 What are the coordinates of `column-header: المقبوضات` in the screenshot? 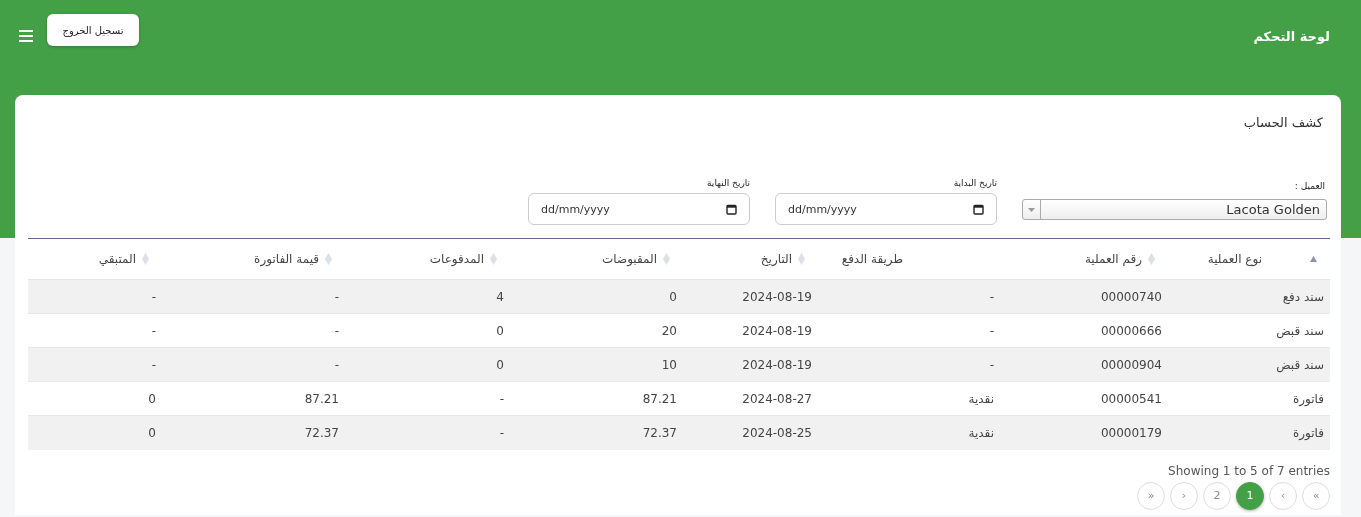 It's located at (629, 259).